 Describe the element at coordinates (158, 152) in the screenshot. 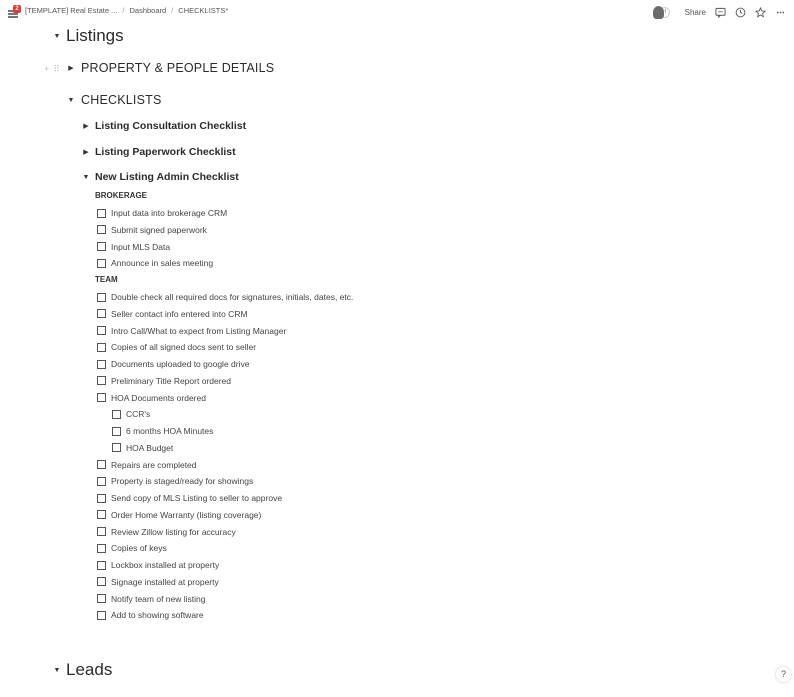

I see `subsection-listing-paperwork: ▶ Listing Paperwork Checklist` at that location.